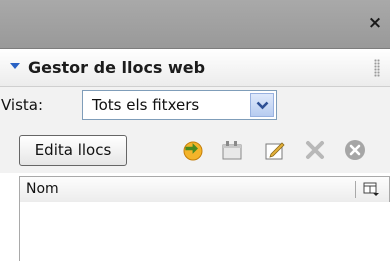  I want to click on column-options-icon, so click(371, 189).